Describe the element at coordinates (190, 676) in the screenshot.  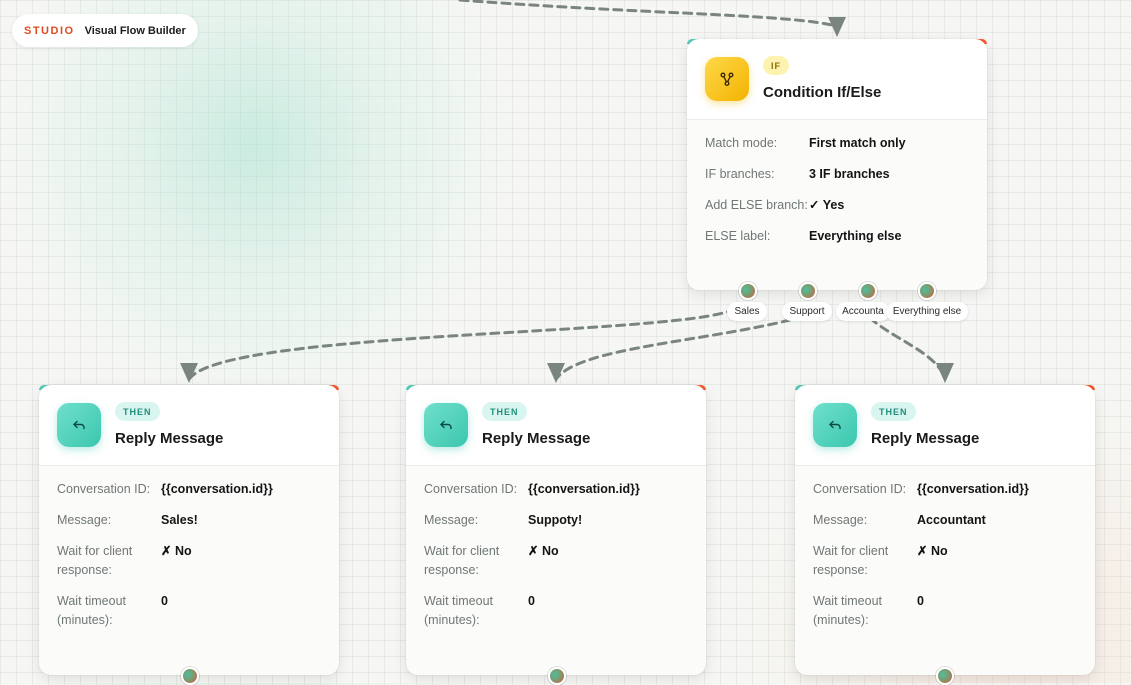
I see `output-port-reply-sales` at that location.